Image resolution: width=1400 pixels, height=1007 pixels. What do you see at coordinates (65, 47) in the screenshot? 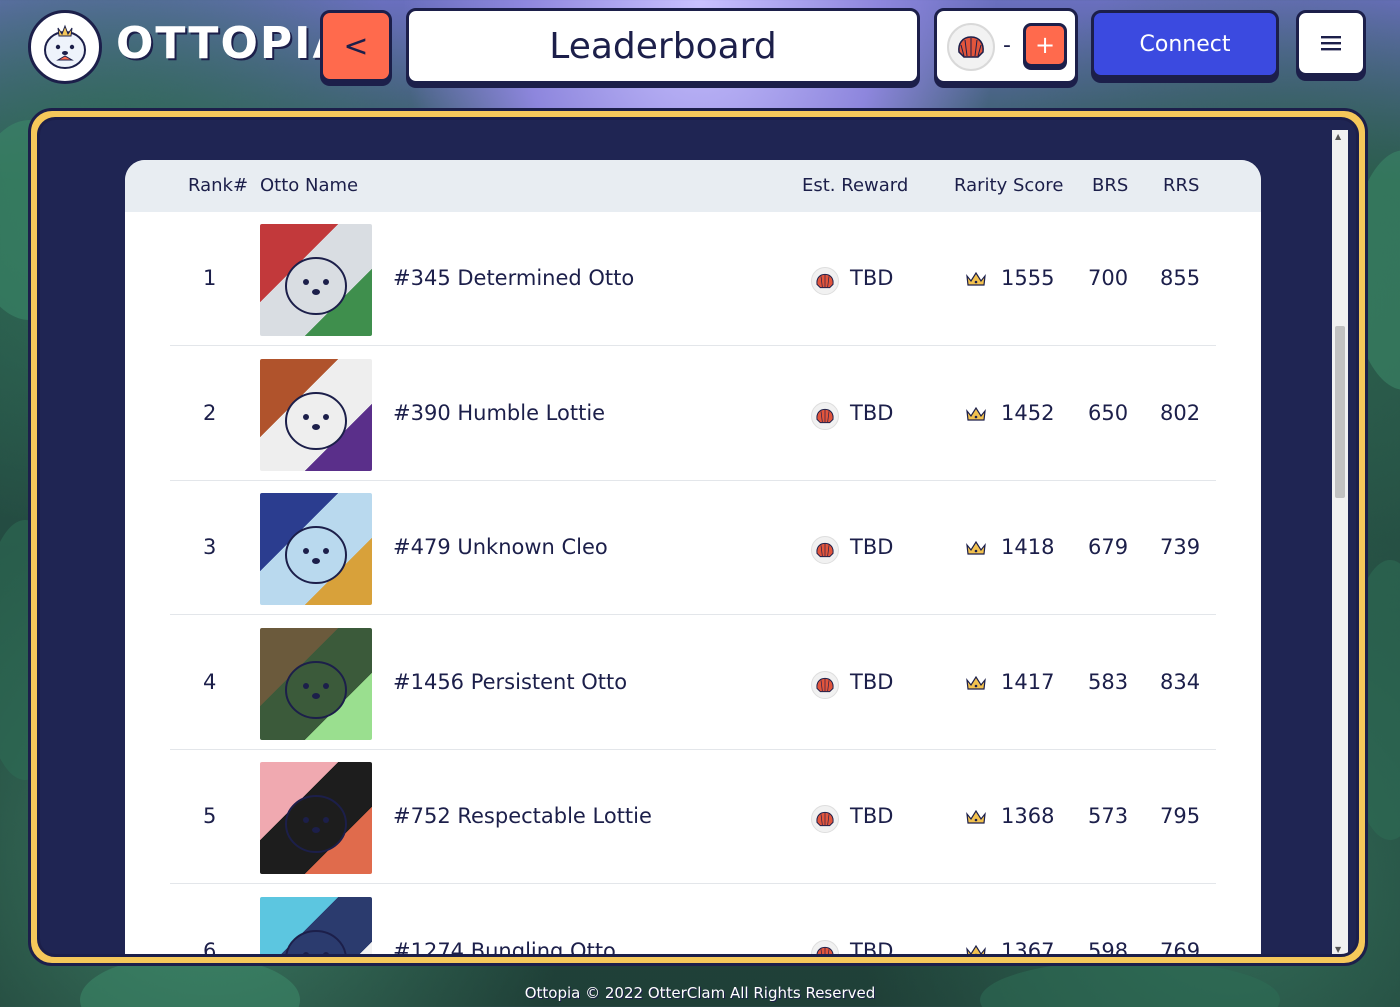
I see `otter-logo-icon` at bounding box center [65, 47].